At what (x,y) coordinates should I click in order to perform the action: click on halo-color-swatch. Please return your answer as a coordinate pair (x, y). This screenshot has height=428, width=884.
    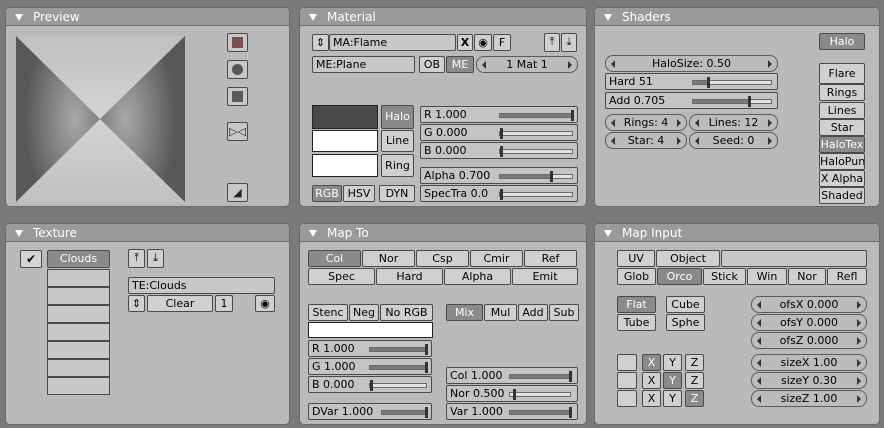
    Looking at the image, I should click on (345, 117).